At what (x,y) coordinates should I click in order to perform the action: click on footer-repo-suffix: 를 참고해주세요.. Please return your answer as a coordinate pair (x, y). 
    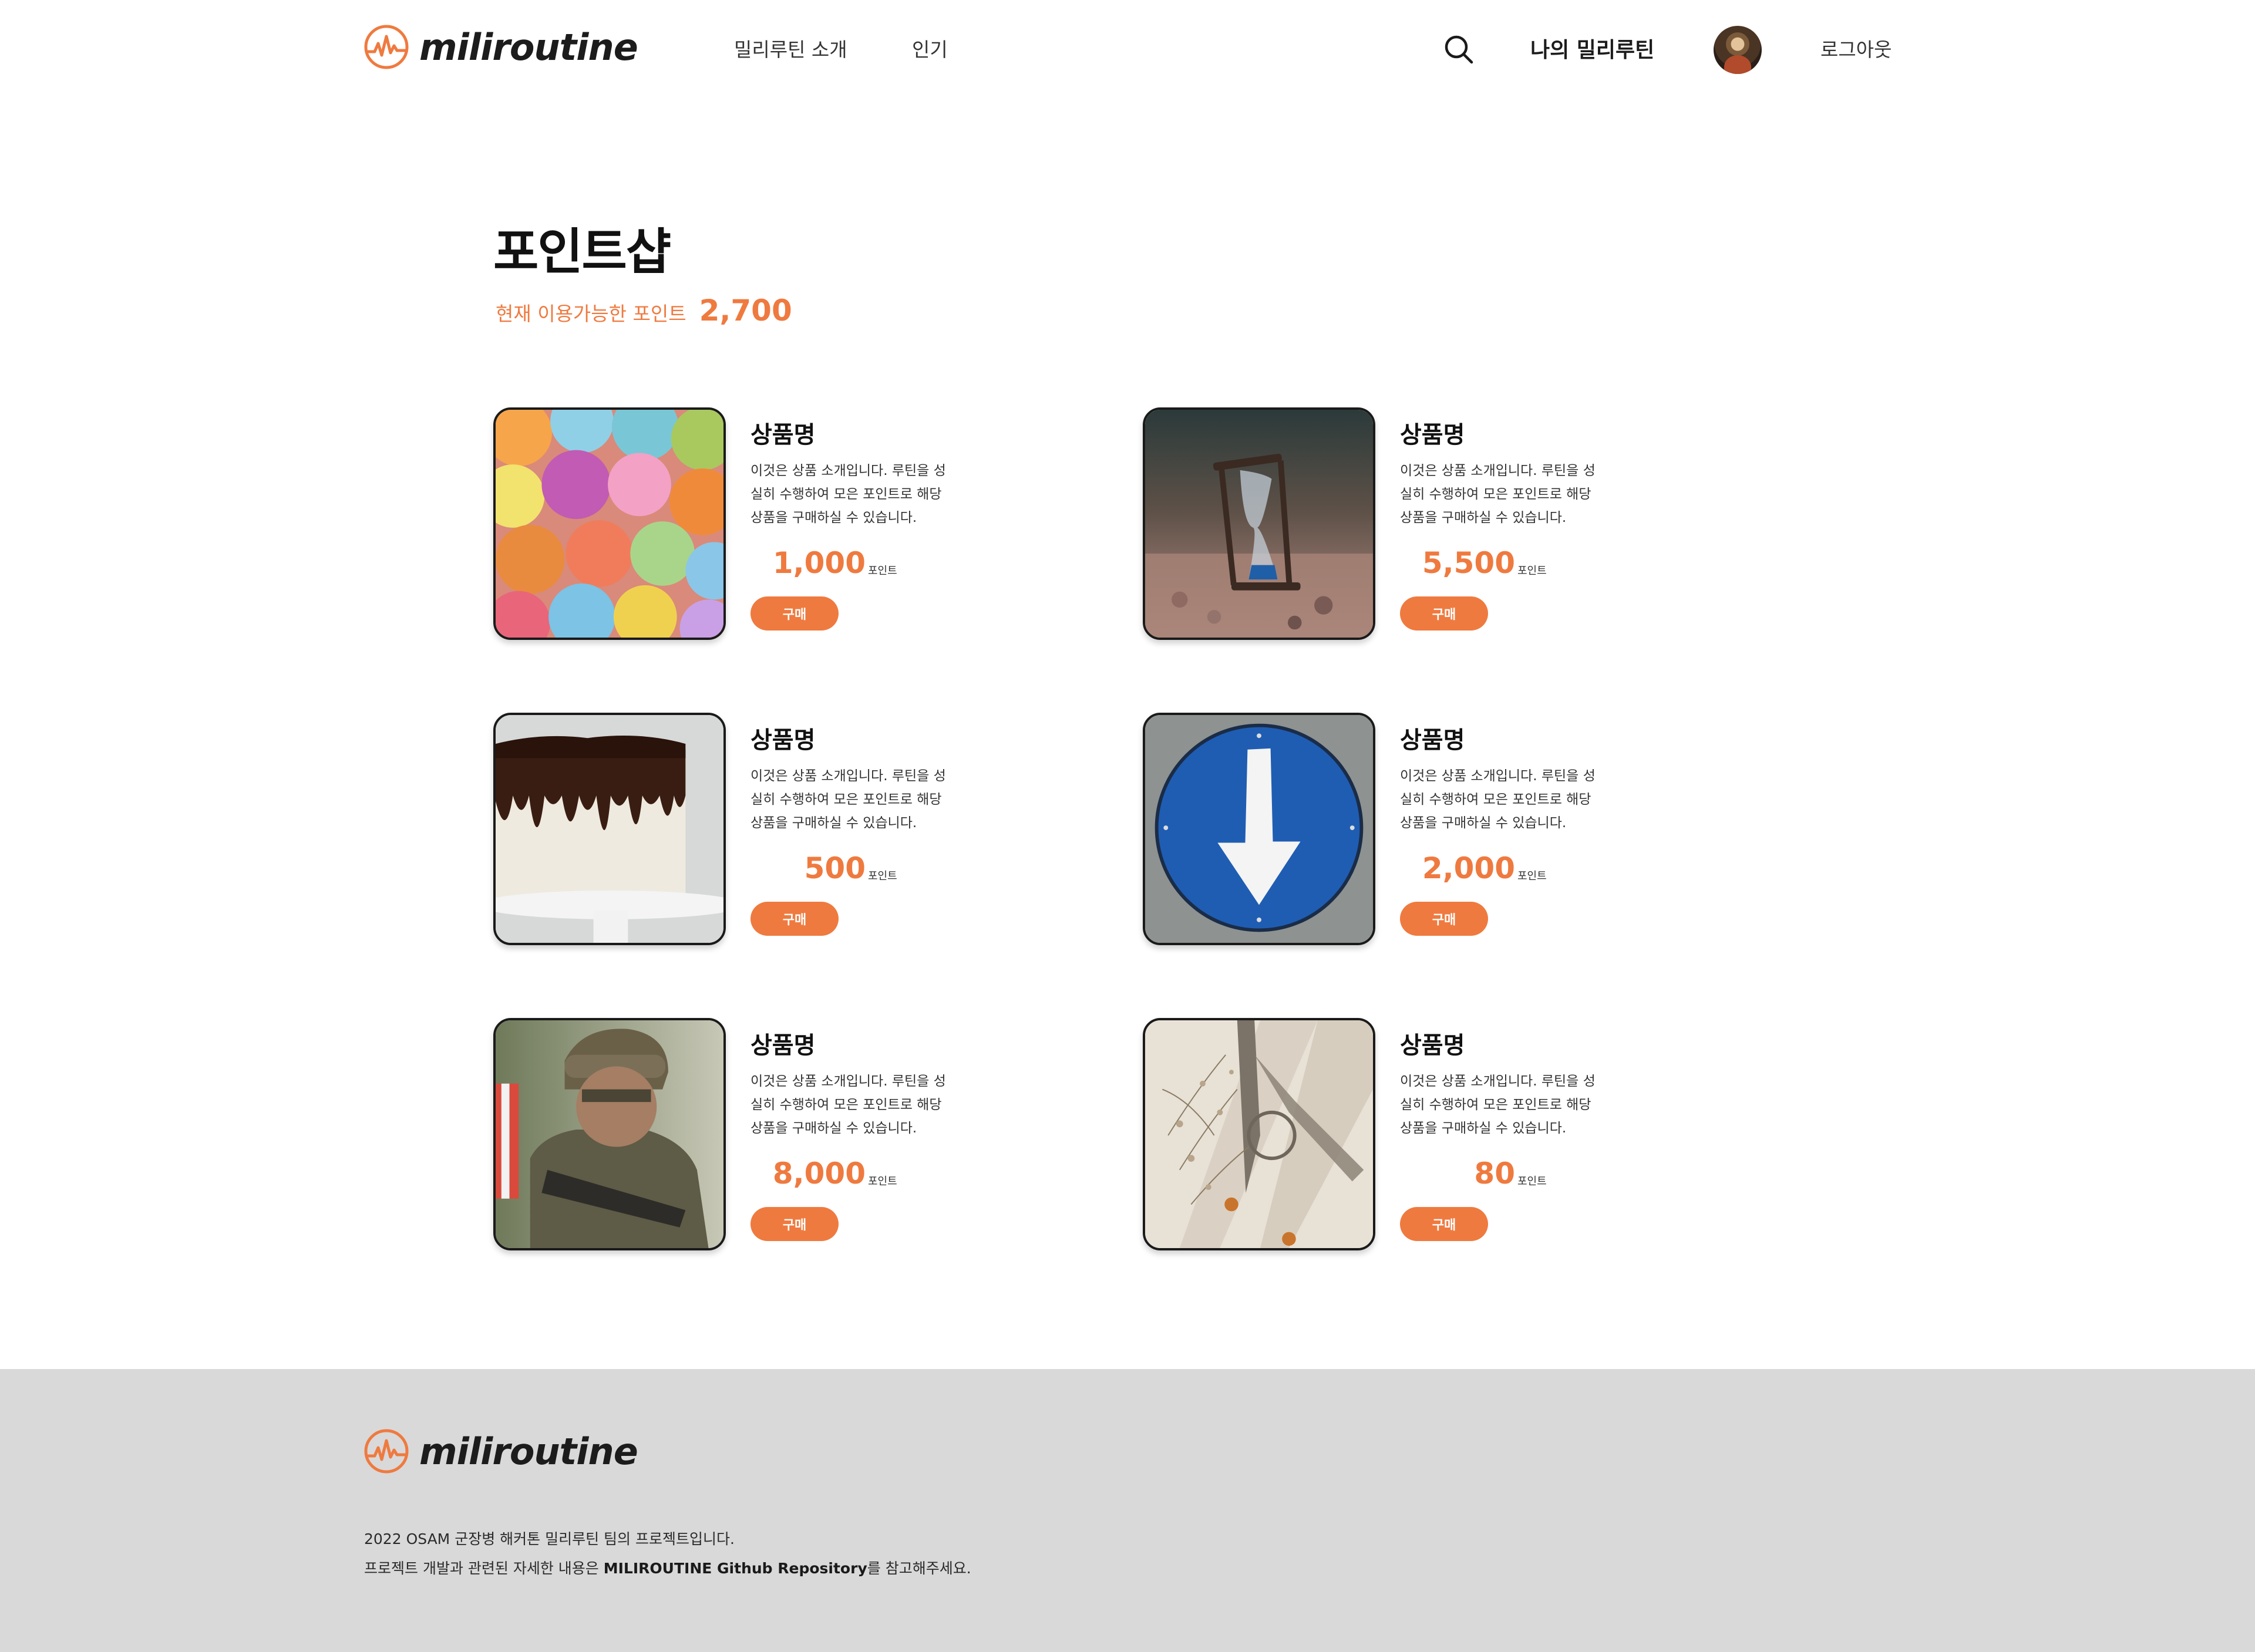
    Looking at the image, I should click on (919, 1568).